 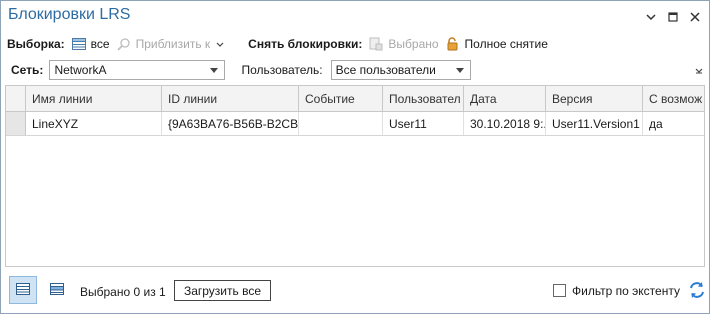 I want to click on table-view-icon, so click(x=23, y=290).